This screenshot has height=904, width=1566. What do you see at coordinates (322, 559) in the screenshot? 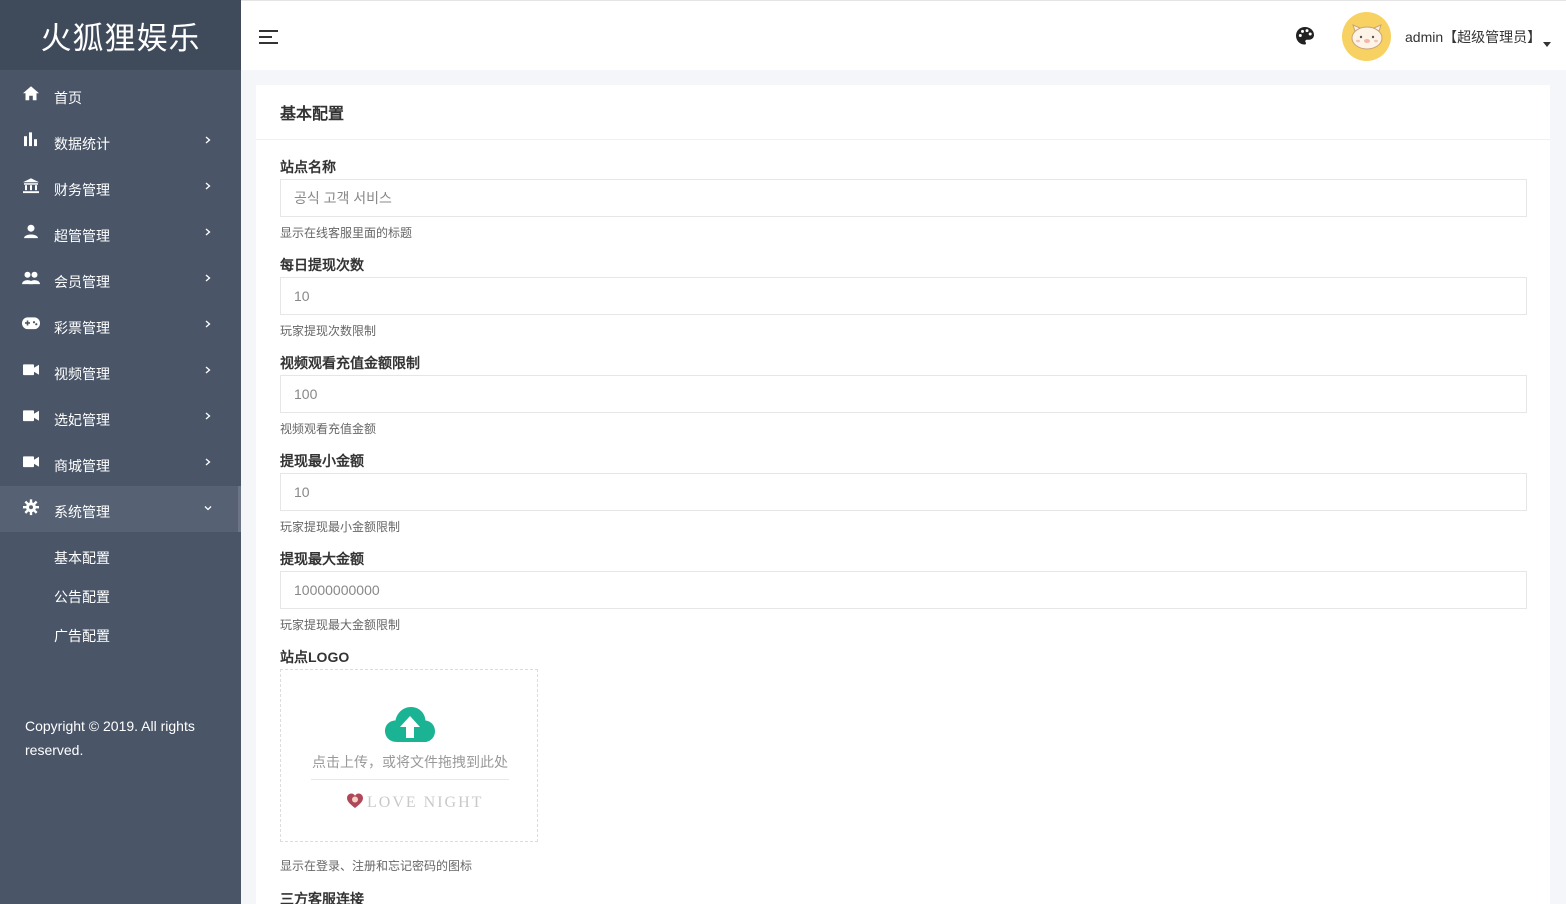
I see `max-withdraw-label: 提现最大金额` at bounding box center [322, 559].